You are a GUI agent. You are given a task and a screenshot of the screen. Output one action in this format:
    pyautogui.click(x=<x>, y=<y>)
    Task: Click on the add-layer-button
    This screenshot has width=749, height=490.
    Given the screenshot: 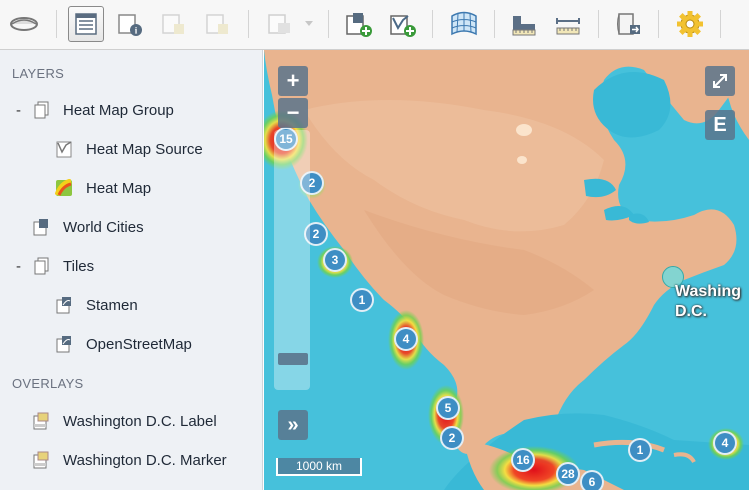 What is the action you would take?
    pyautogui.click(x=358, y=24)
    